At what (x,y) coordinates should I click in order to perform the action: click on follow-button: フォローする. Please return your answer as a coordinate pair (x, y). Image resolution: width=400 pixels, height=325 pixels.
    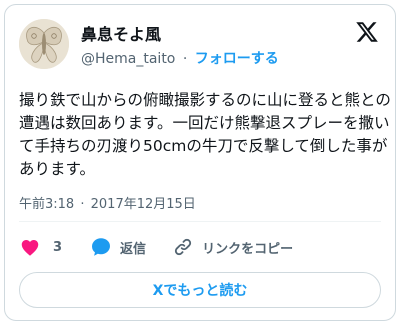
    Looking at the image, I should click on (237, 59).